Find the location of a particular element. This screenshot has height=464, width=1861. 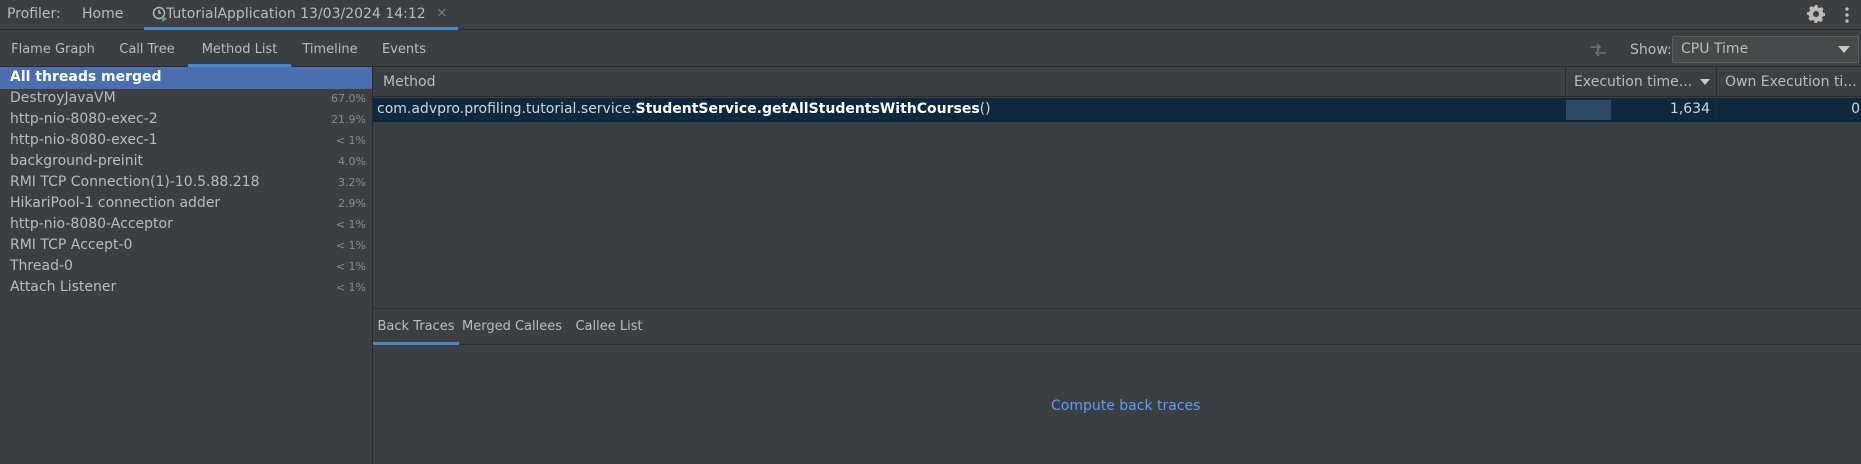

tab-label: Merged Callees is located at coordinates (511, 326).